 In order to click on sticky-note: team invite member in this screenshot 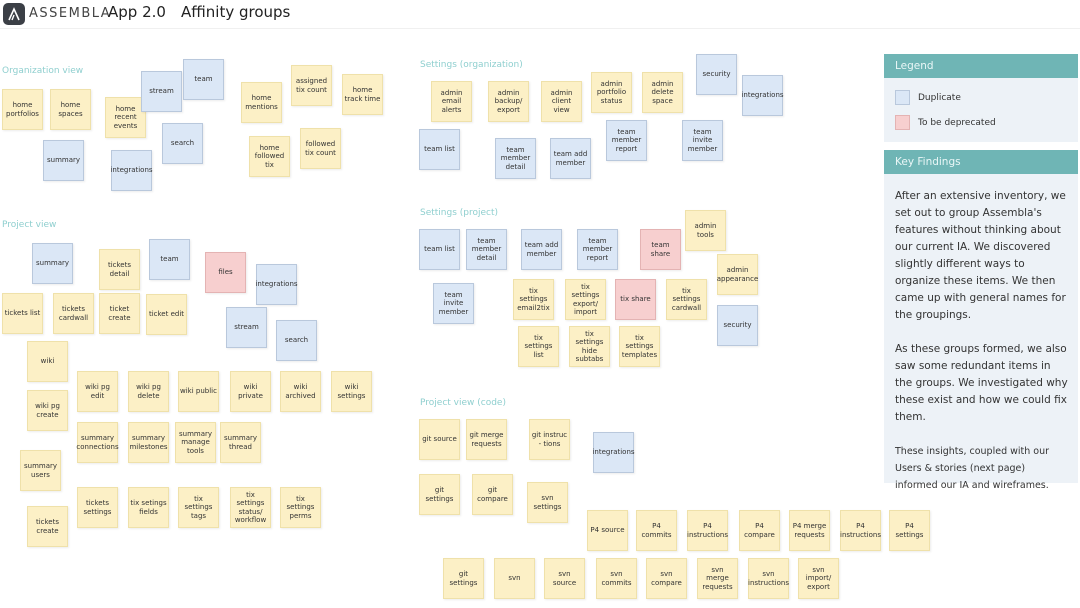, I will do `click(702, 140)`.